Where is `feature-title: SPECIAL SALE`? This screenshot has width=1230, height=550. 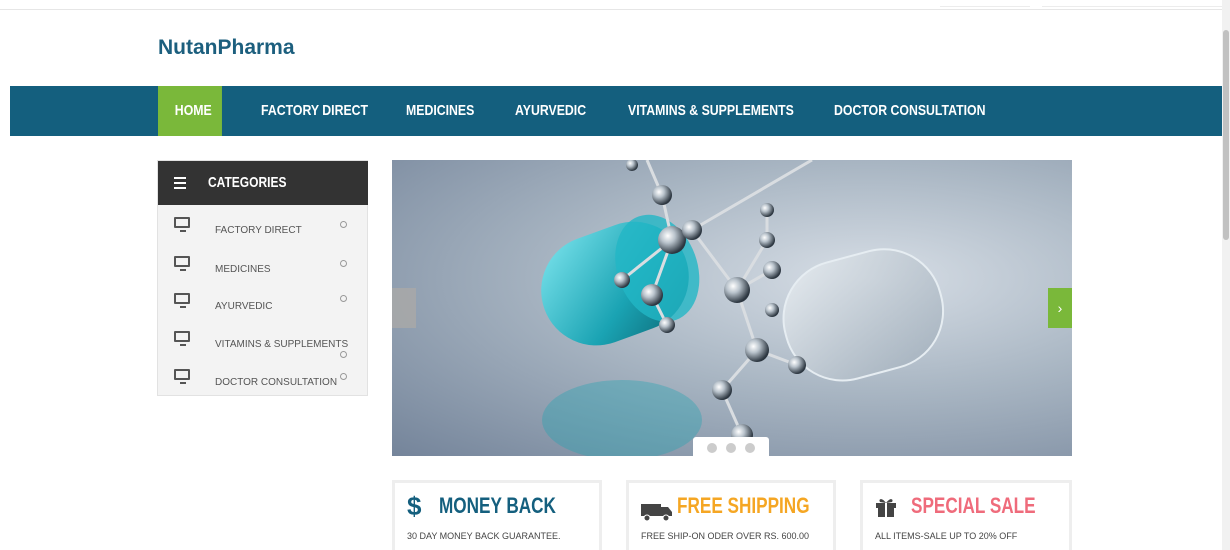 feature-title: SPECIAL SALE is located at coordinates (973, 505).